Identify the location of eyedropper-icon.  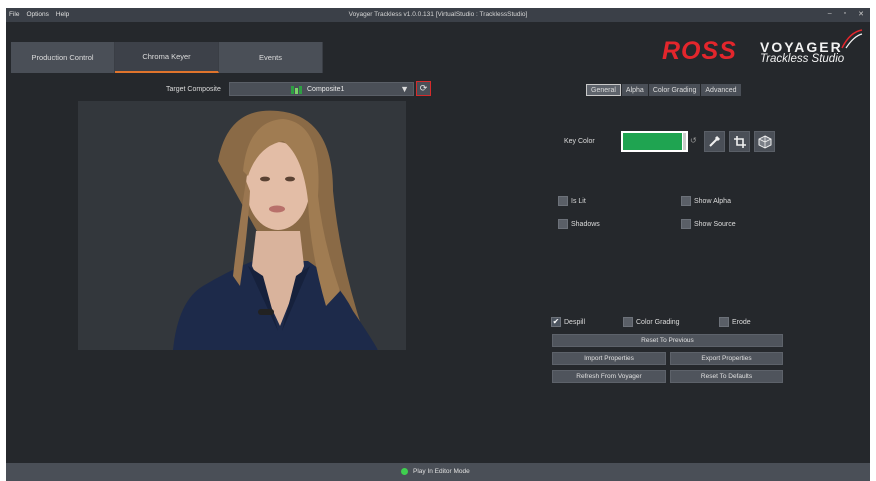
(715, 141).